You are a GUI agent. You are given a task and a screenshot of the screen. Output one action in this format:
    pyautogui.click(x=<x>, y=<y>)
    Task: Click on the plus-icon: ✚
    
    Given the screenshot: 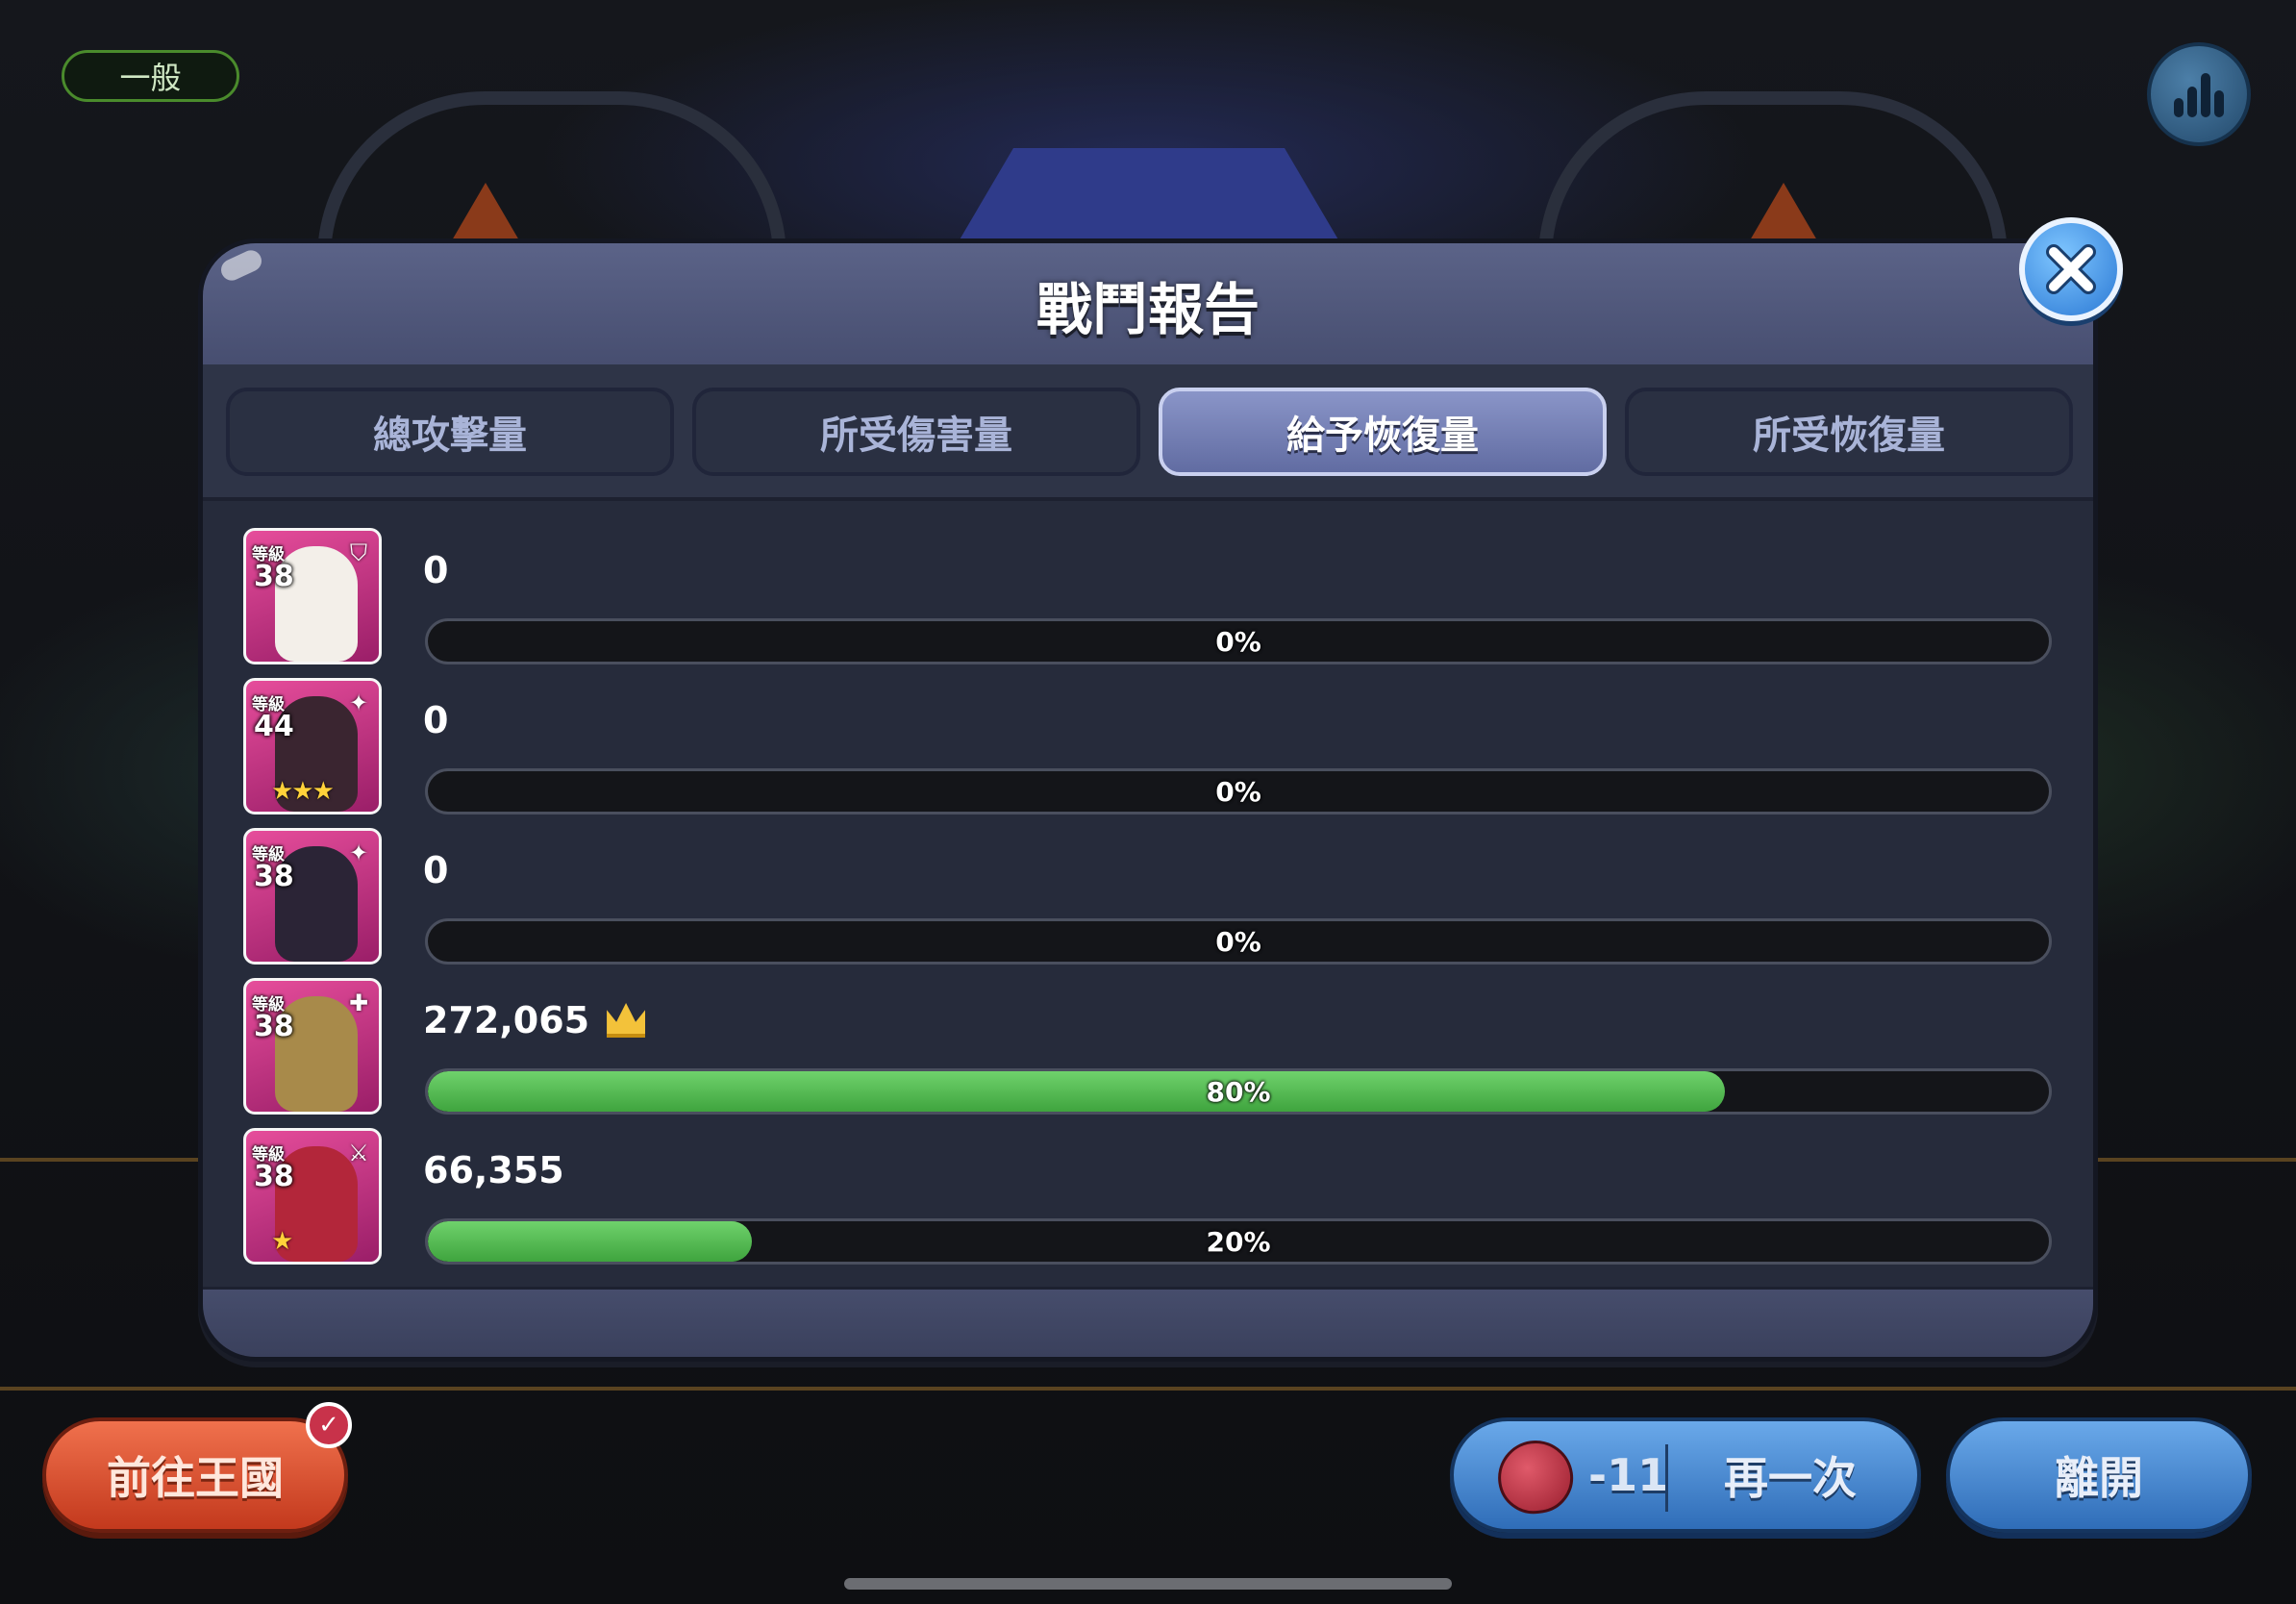 What is the action you would take?
    pyautogui.click(x=358, y=1003)
    